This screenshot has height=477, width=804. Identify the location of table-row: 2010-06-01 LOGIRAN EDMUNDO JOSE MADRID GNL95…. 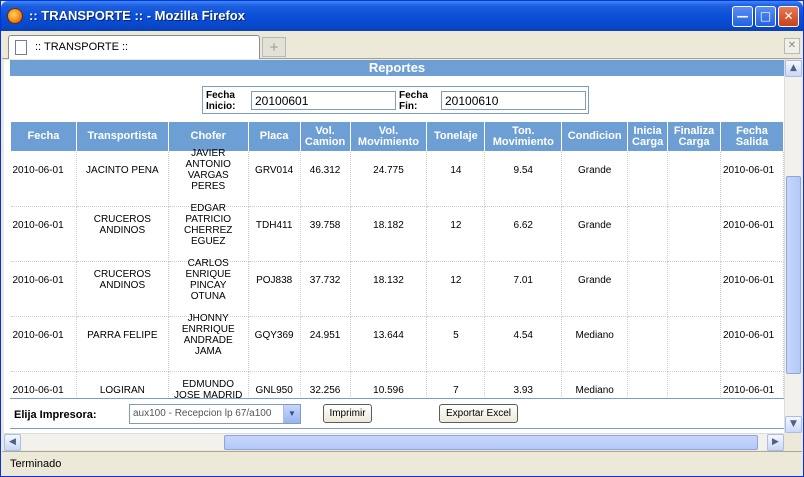
(397, 380).